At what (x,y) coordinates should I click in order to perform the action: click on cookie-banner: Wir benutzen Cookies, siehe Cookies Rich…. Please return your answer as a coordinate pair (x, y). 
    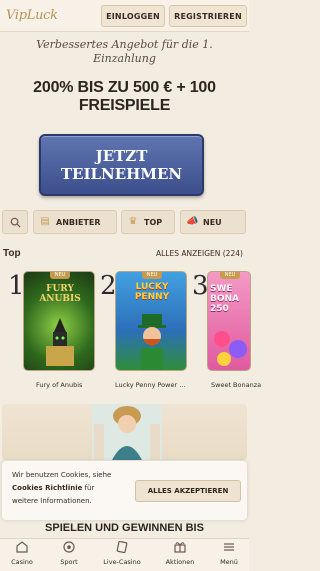
    Looking at the image, I should click on (124, 490).